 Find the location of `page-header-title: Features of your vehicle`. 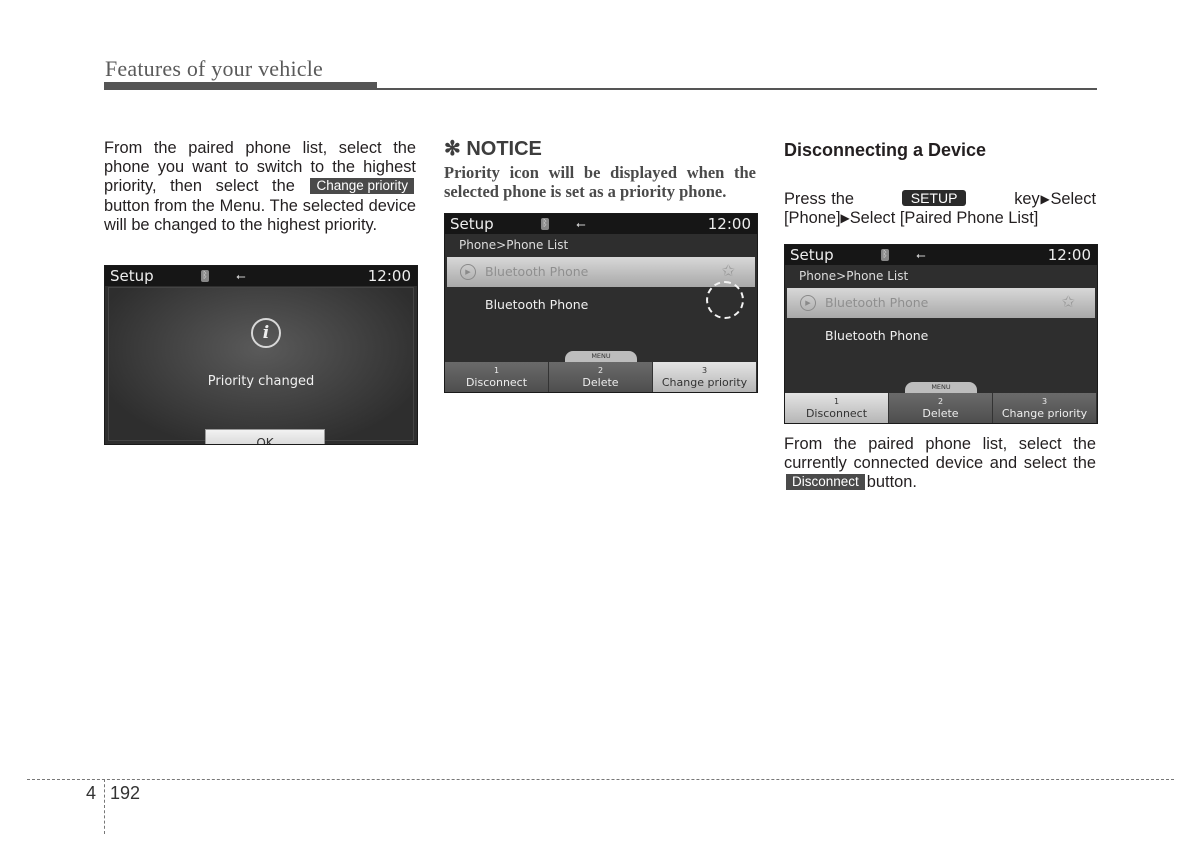

page-header-title: Features of your vehicle is located at coordinates (214, 68).